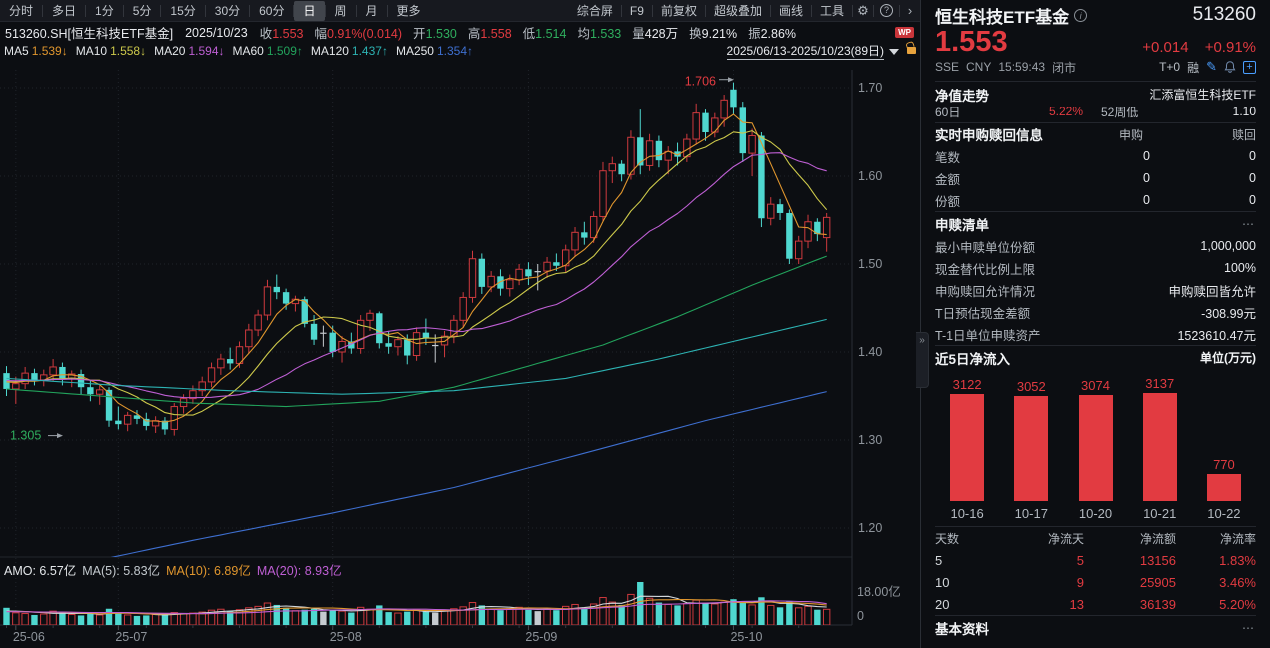  I want to click on x-axis-label: 25-09, so click(541, 637).